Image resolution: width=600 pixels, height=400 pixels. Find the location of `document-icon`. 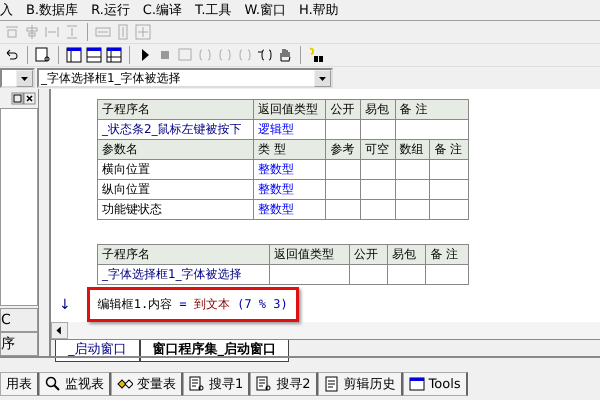

document-icon is located at coordinates (332, 384).